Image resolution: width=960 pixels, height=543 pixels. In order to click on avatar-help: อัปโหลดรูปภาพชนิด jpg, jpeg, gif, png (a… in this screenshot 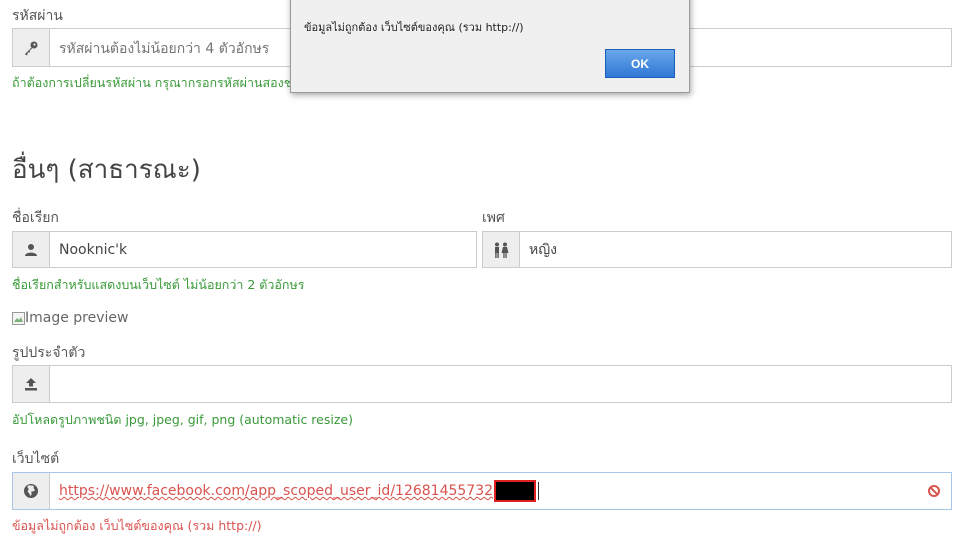, I will do `click(182, 419)`.